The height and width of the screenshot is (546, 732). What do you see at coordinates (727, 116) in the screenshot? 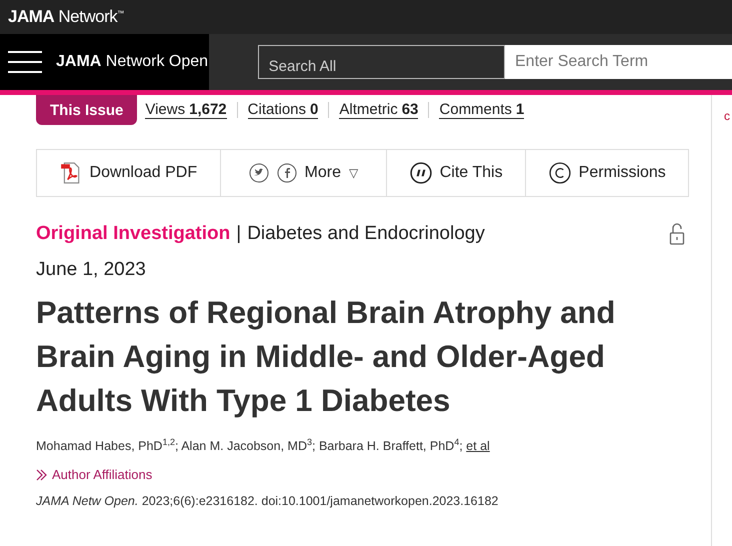
I see `side-panel-text: c` at bounding box center [727, 116].